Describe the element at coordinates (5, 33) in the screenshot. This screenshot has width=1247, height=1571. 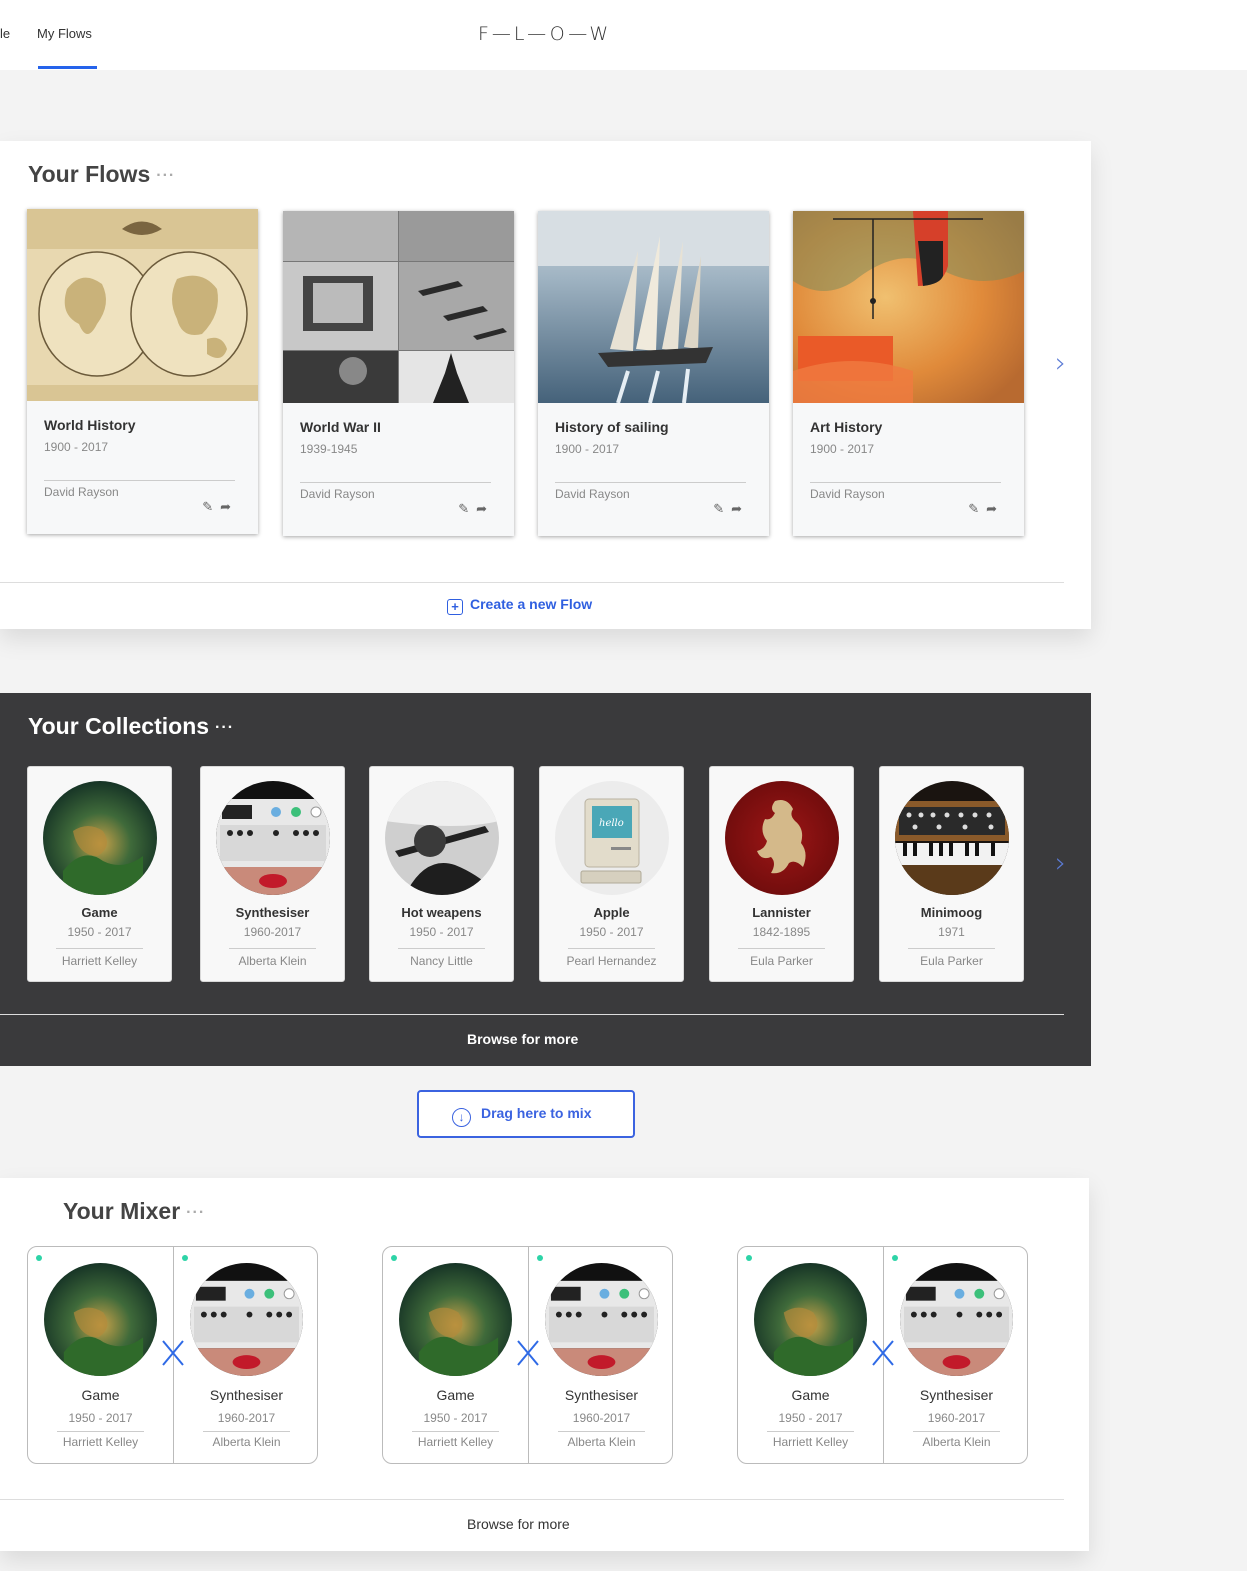
I see `nav-tab-profile: le` at that location.